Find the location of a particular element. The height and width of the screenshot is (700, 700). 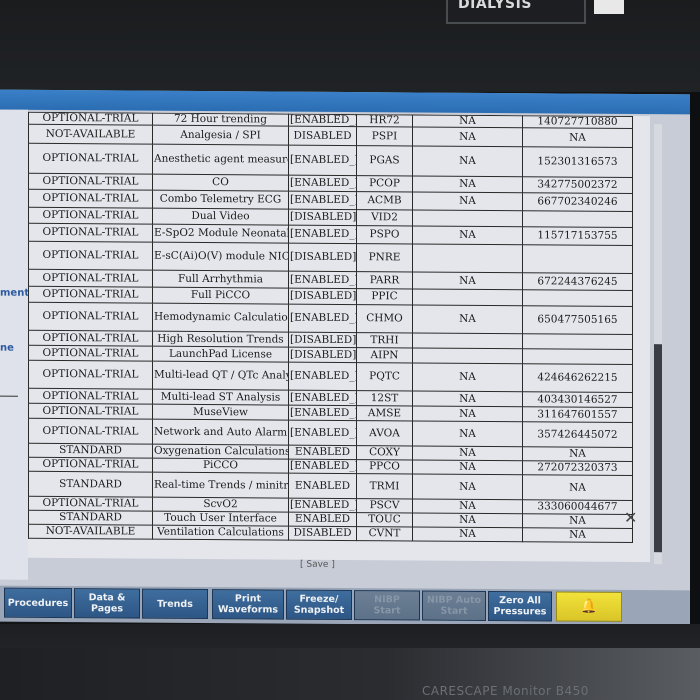

procedures-button: Procedures is located at coordinates (38, 603).